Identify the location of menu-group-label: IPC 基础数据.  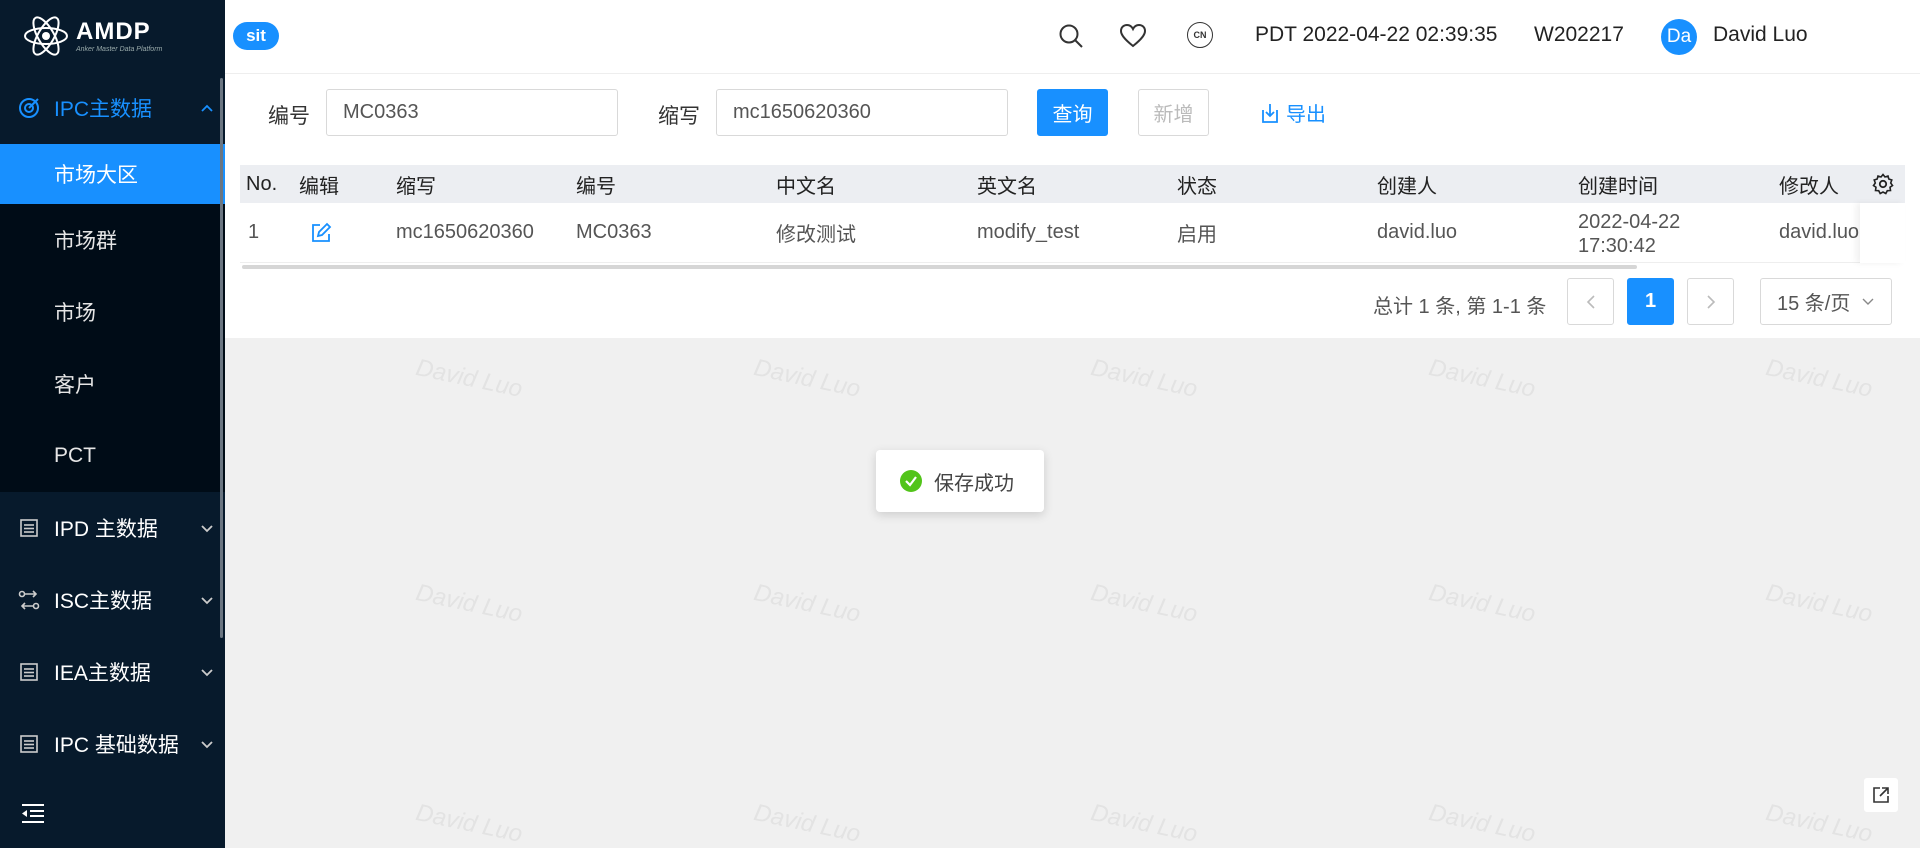
(116, 745).